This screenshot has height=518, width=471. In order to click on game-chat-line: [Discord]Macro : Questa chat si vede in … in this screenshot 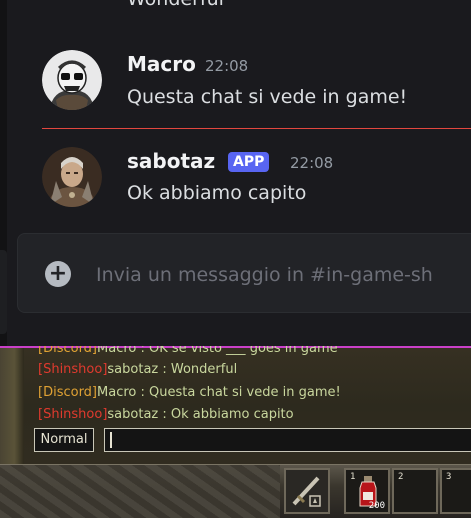, I will do `click(189, 392)`.